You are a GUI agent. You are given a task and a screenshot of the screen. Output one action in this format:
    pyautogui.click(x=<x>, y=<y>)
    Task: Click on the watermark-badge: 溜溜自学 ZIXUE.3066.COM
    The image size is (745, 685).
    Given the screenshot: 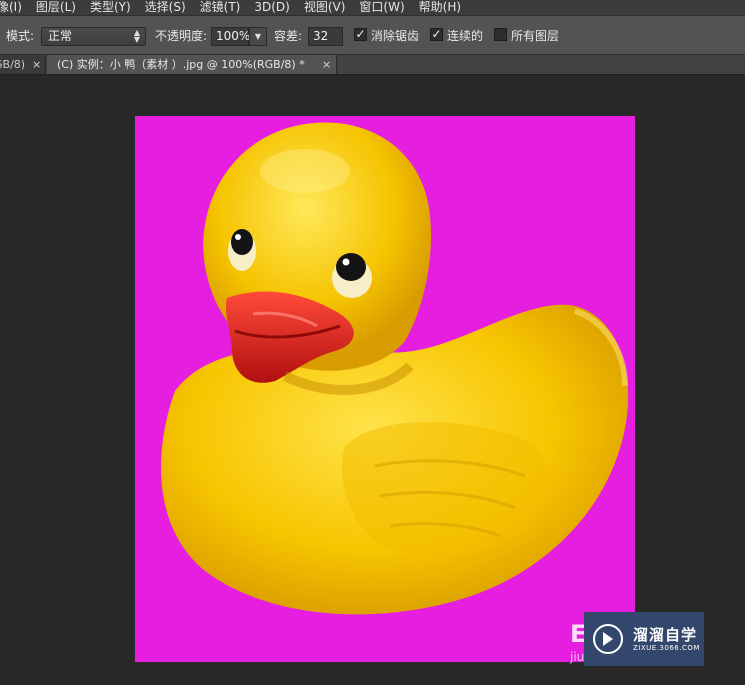 What is the action you would take?
    pyautogui.click(x=644, y=639)
    